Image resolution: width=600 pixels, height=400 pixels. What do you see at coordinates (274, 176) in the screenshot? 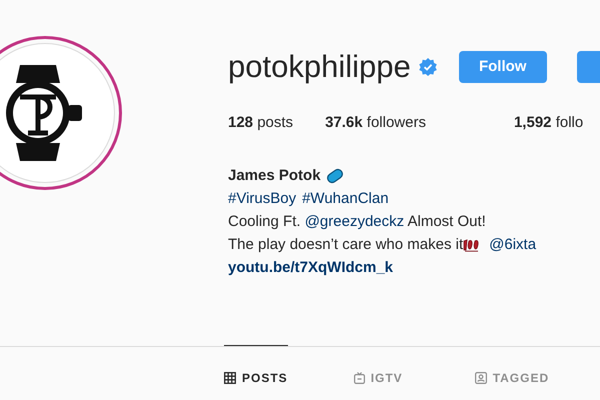
I see `full-name: James Potok` at bounding box center [274, 176].